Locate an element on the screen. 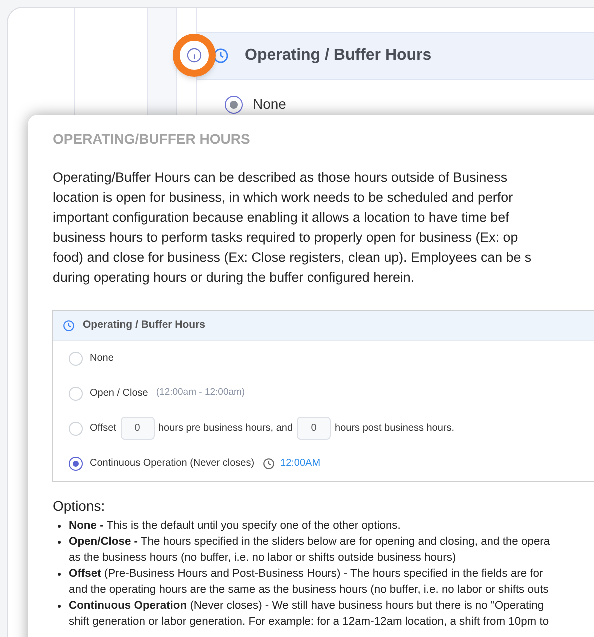 The image size is (594, 637). option-description: Offset (Pre-Business Hours and Post-Business Hours) - The hours specified in the fields are for is located at coordinates (306, 574).